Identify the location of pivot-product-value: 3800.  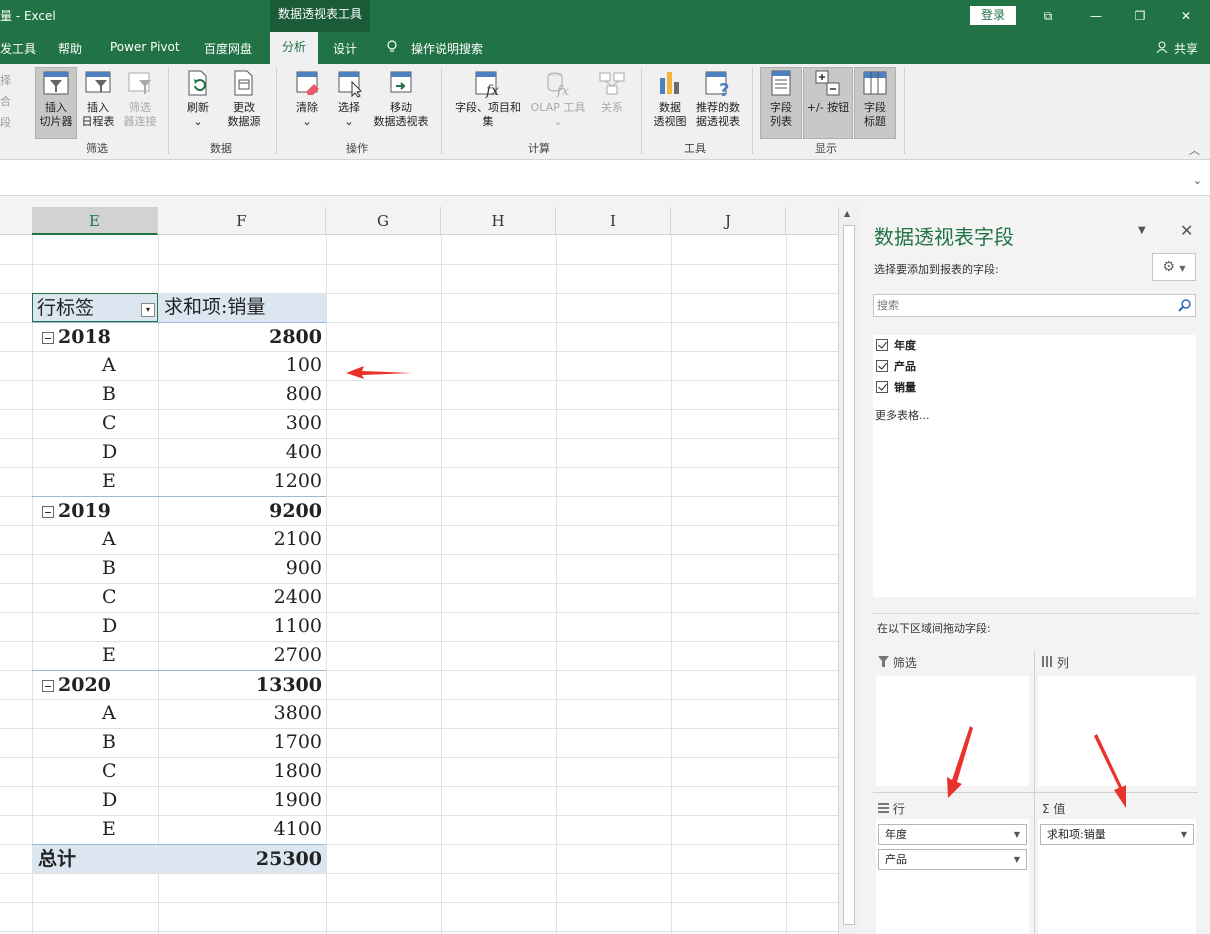
(242, 713).